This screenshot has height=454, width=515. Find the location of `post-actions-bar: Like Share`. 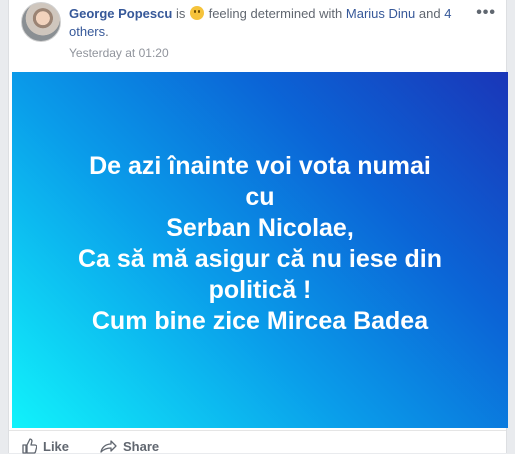

post-actions-bar: Like Share is located at coordinates (257, 442).